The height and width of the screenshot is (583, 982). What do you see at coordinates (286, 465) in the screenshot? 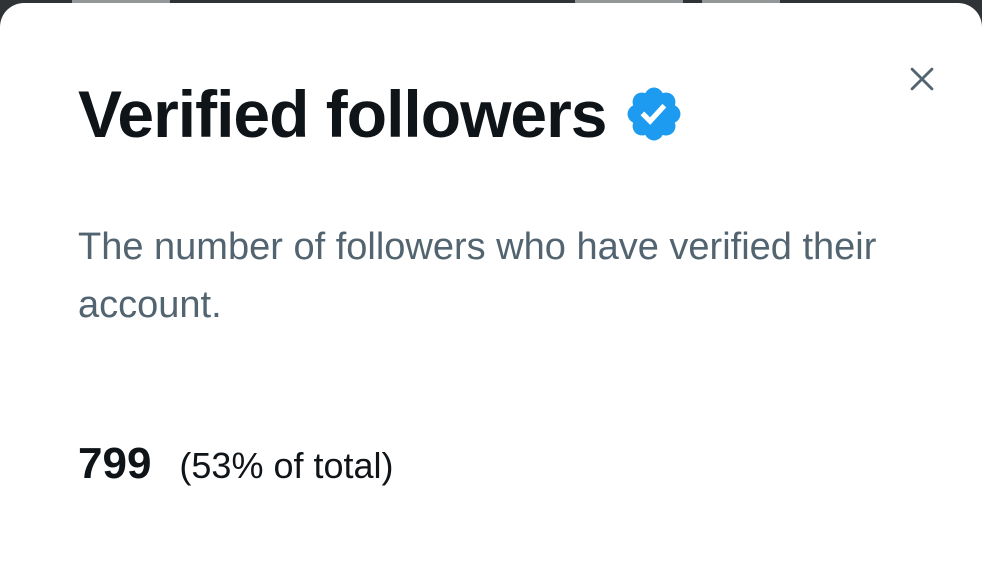
I see `verified-followers-percent: (53% of total)` at bounding box center [286, 465].